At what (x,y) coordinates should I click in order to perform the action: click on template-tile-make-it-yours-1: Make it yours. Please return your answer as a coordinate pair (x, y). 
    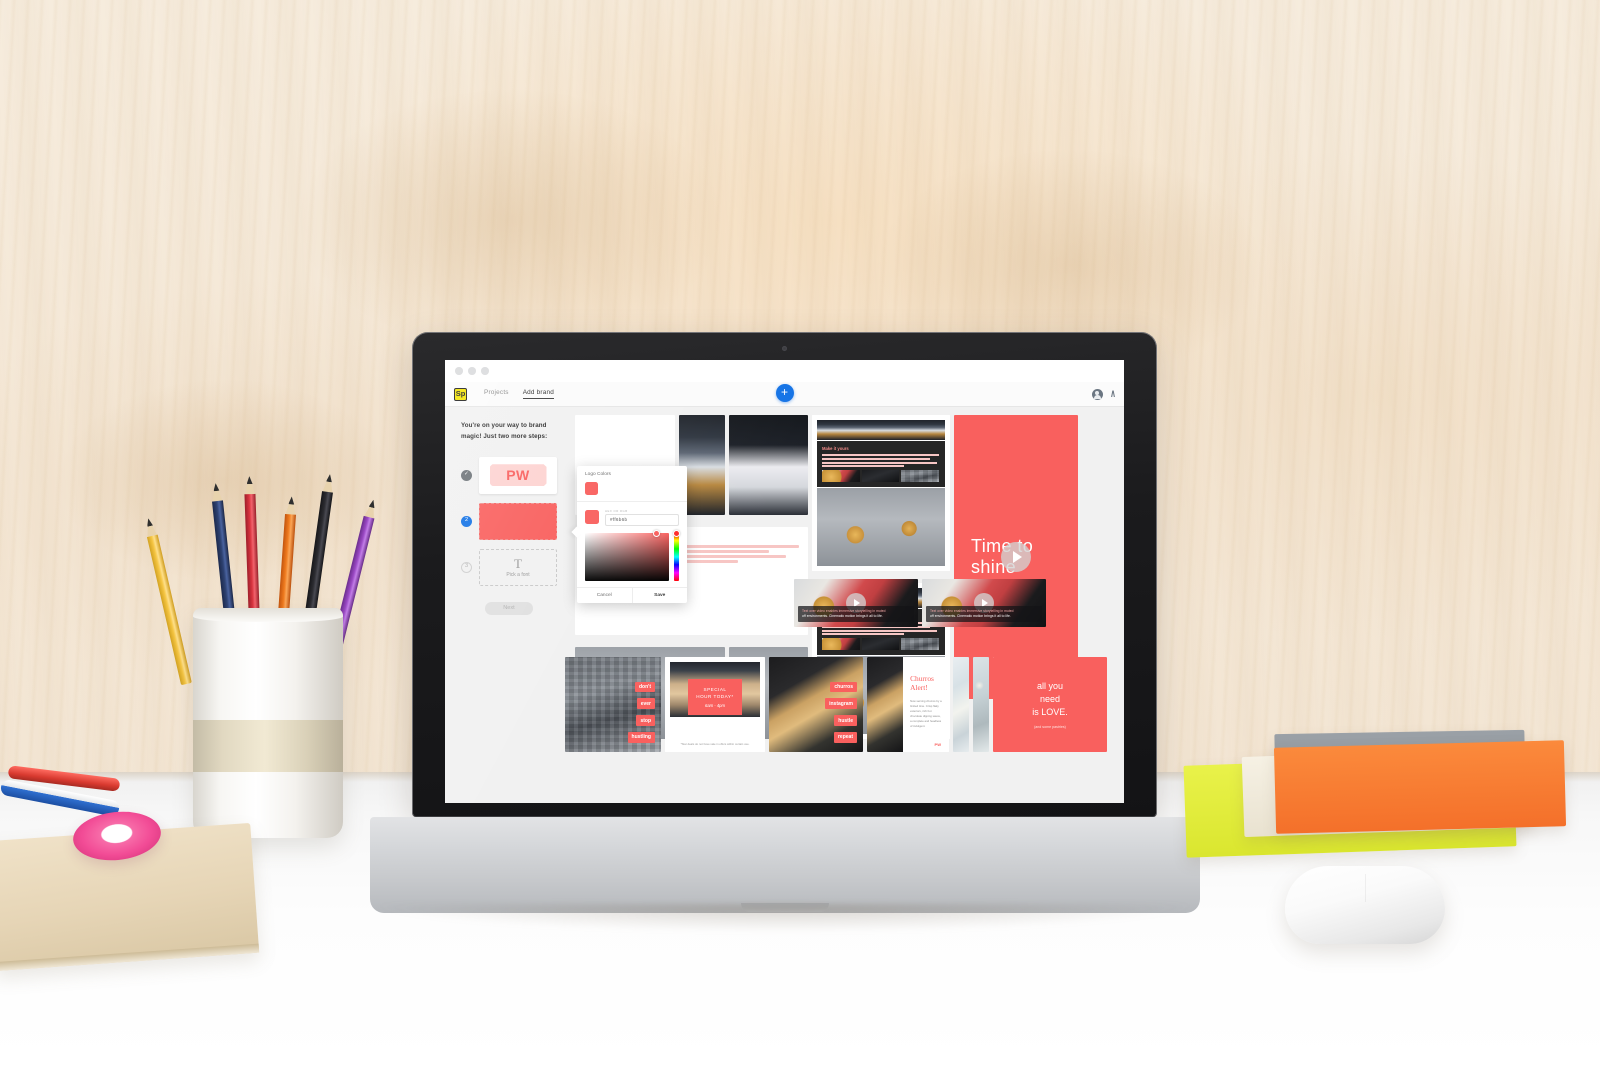
    Looking at the image, I should click on (881, 493).